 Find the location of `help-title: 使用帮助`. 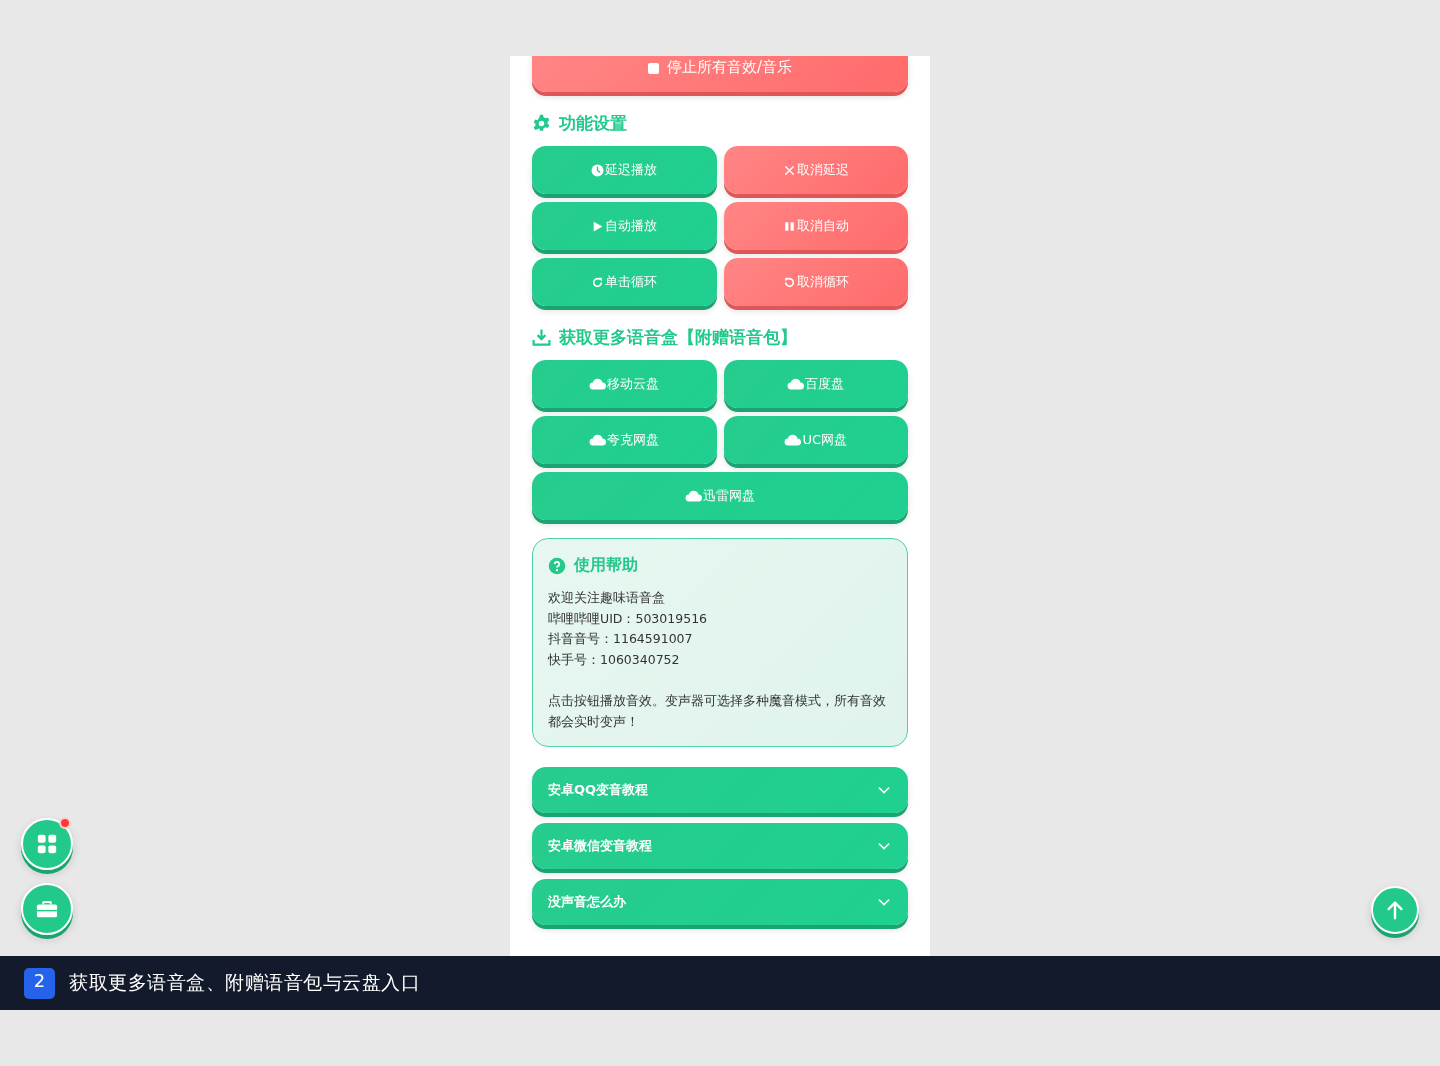

help-title: 使用帮助 is located at coordinates (606, 565).